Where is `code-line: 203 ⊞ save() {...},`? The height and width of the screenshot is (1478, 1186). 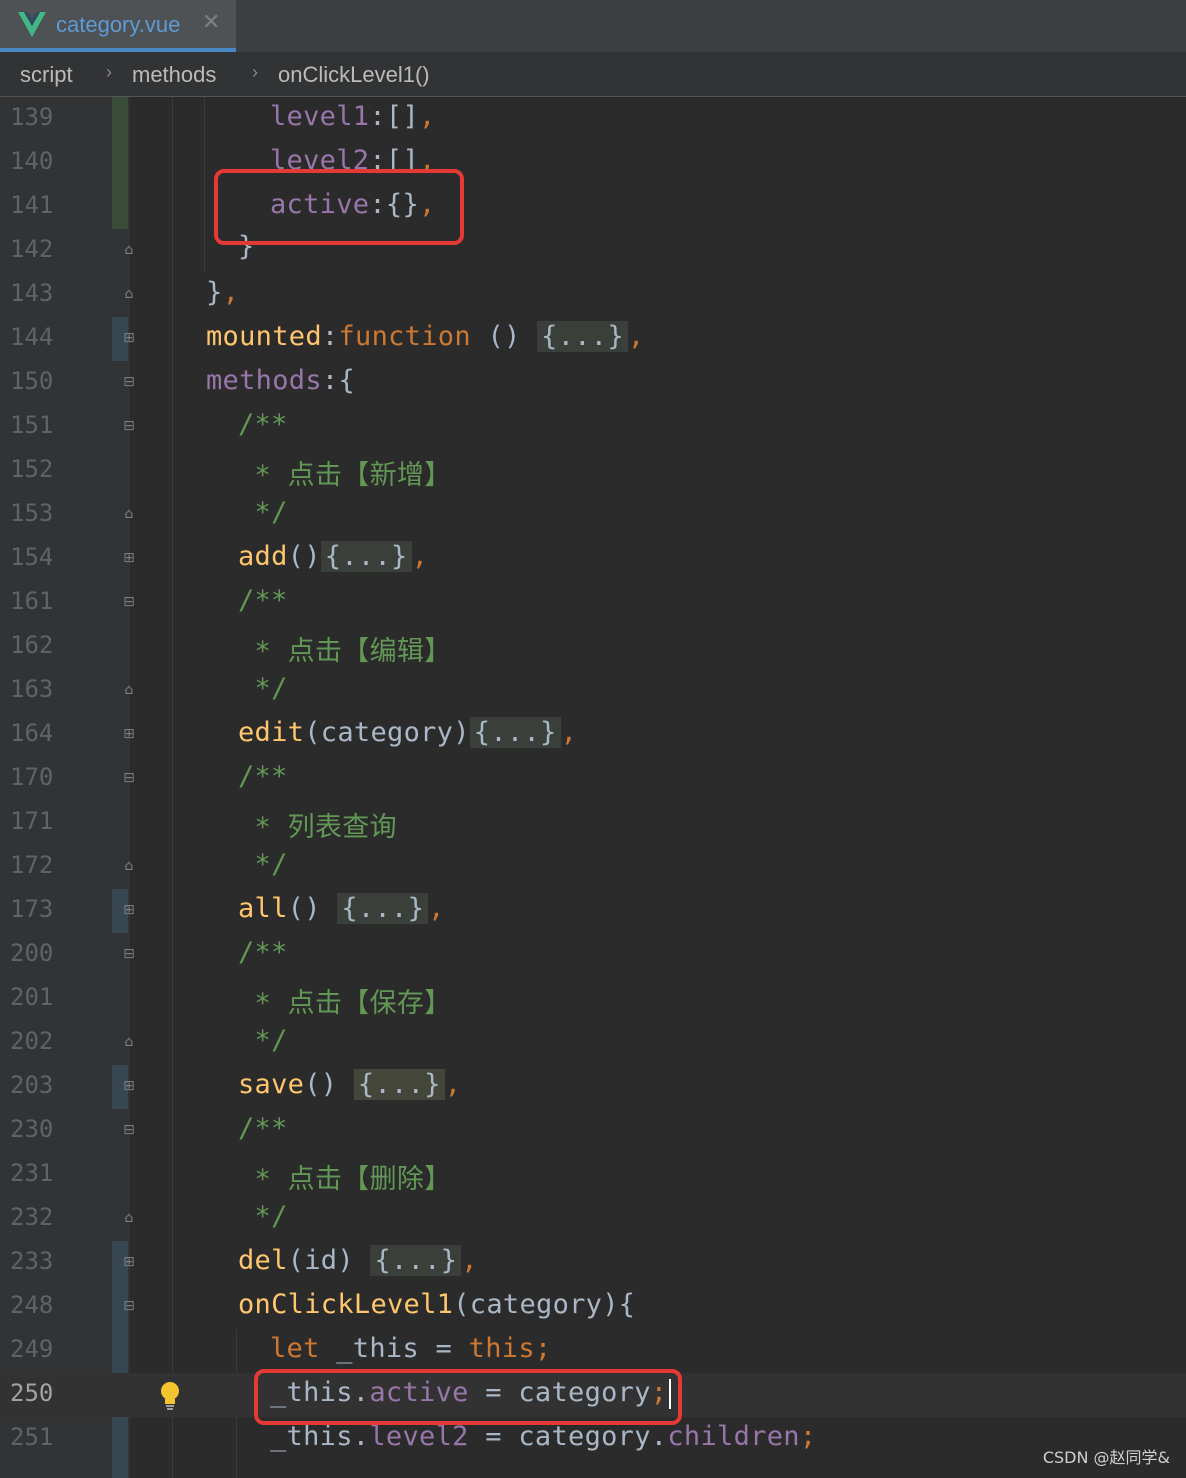 code-line: 203 ⊞ save() {...}, is located at coordinates (593, 1087).